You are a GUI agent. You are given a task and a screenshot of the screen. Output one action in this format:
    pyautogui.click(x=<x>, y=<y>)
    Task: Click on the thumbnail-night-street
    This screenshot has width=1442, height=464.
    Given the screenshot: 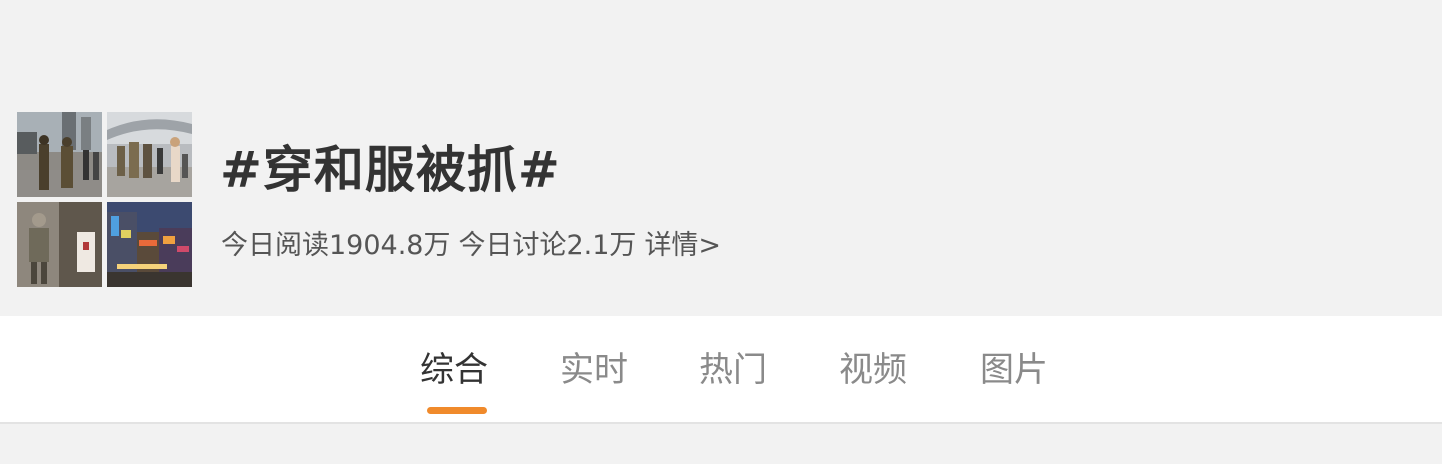 What is the action you would take?
    pyautogui.click(x=149, y=244)
    